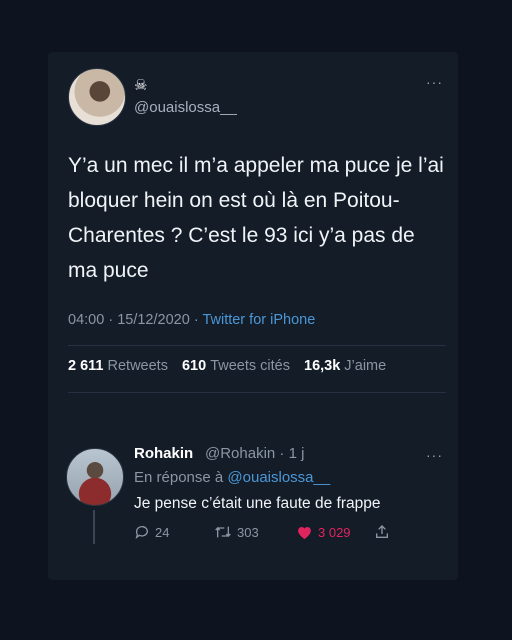  Describe the element at coordinates (179, 477) in the screenshot. I see `in-reply-prefix: En réponse à` at that location.